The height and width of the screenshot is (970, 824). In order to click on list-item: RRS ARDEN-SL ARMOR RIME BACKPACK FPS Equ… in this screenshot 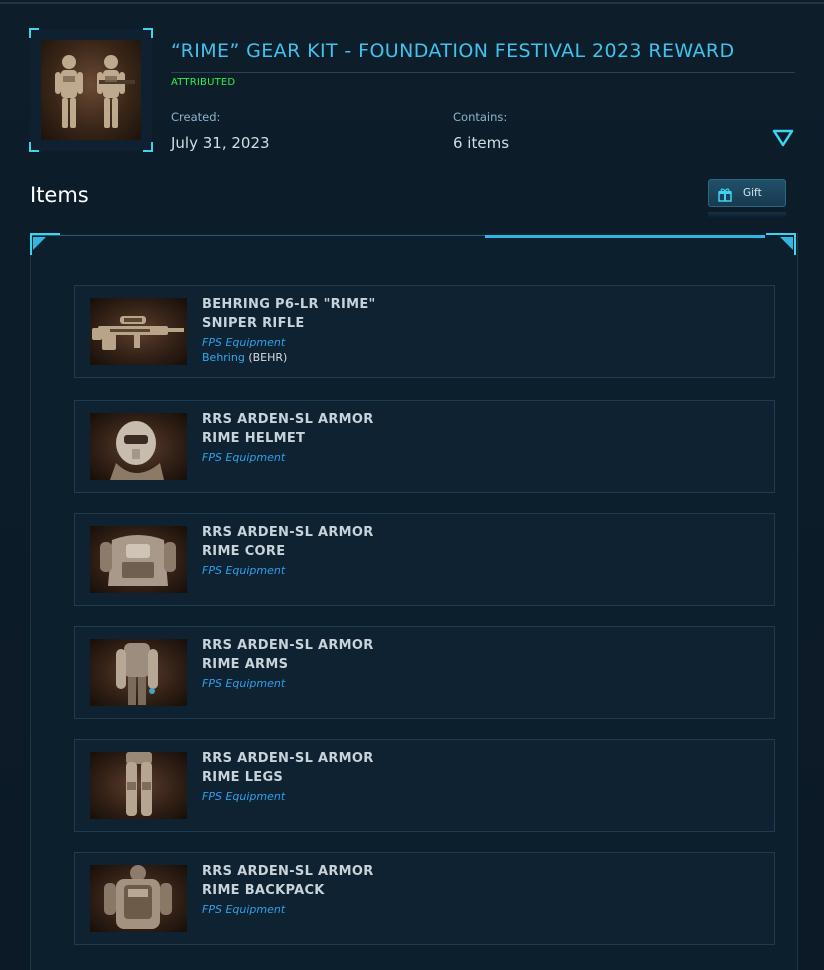, I will do `click(424, 898)`.